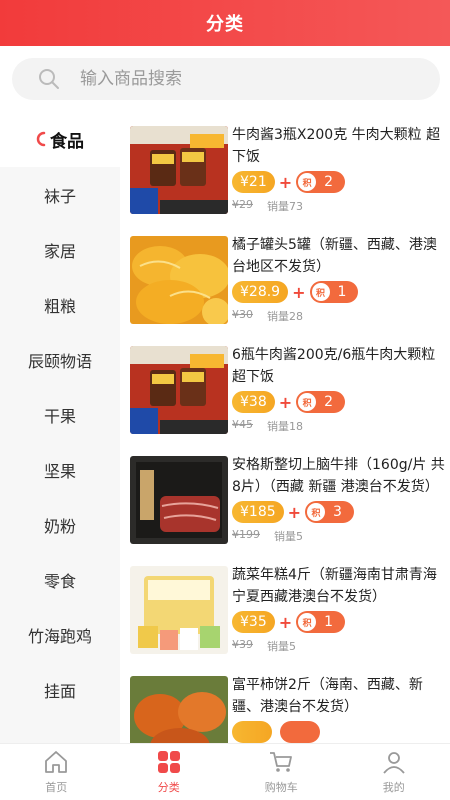 The height and width of the screenshot is (800, 450). I want to click on product-name: 安格斯整切上脑牛排（160g/片 共8片）（西藏 新疆 港澳台不发货）, so click(339, 476).